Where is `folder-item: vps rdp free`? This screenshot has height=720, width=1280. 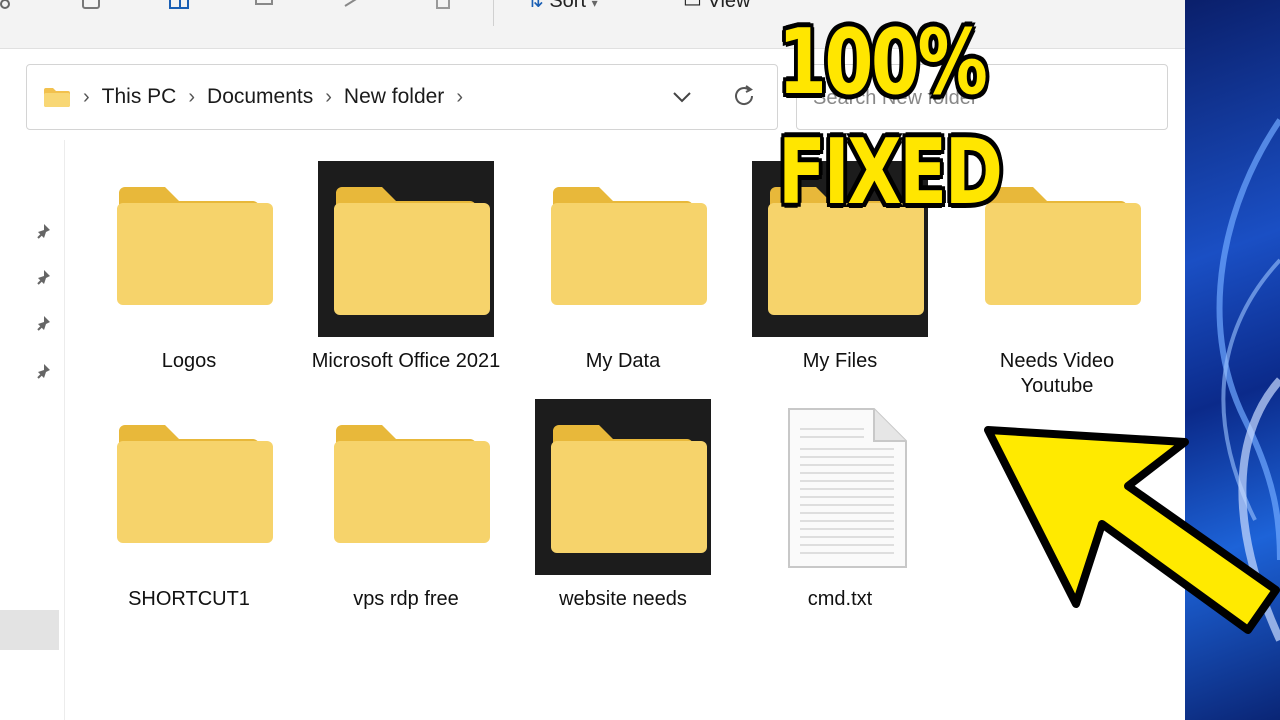
folder-item: vps rdp free is located at coordinates (406, 505).